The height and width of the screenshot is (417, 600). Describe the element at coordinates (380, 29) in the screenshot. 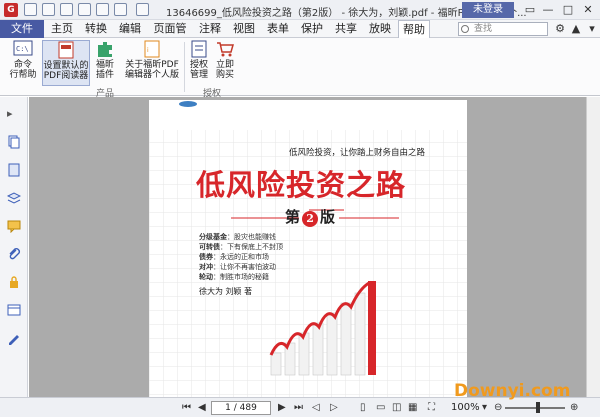

I see `menu-slideshow: 放映` at that location.